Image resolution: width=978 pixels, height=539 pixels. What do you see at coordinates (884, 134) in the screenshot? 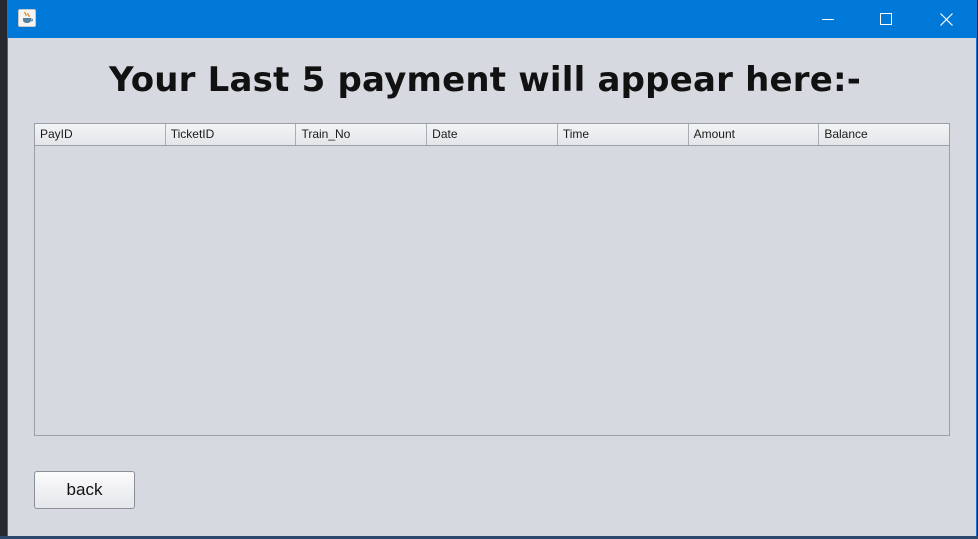
I see `column-header-balance: Balance` at bounding box center [884, 134].